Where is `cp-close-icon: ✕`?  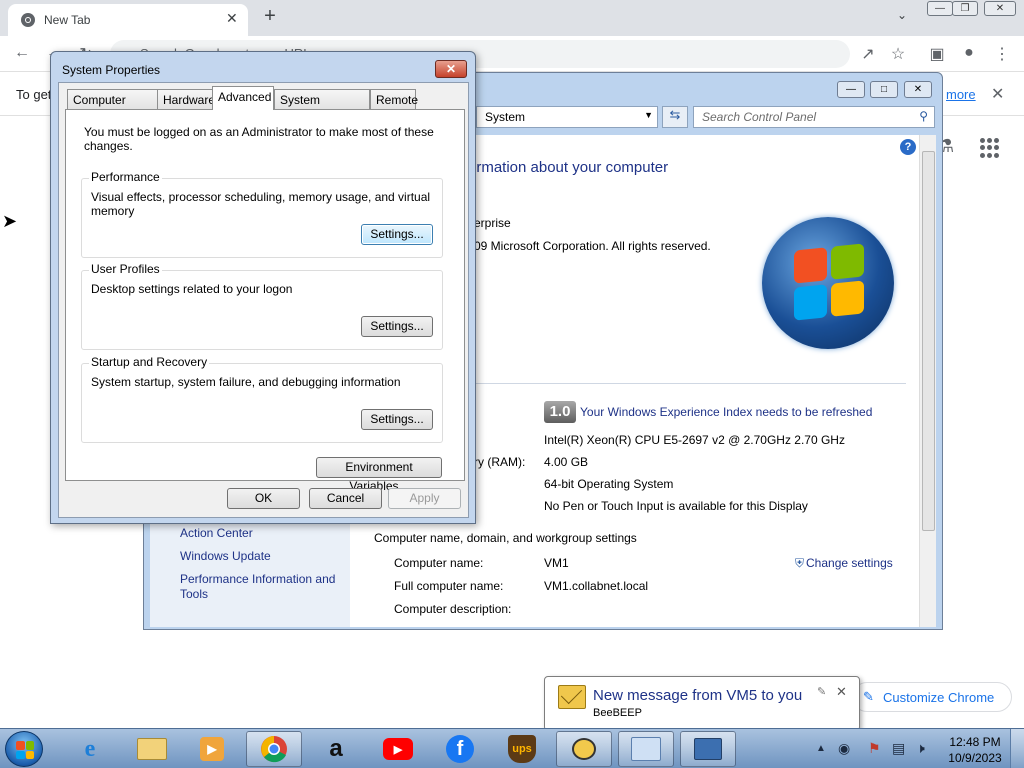 cp-close-icon: ✕ is located at coordinates (918, 89).